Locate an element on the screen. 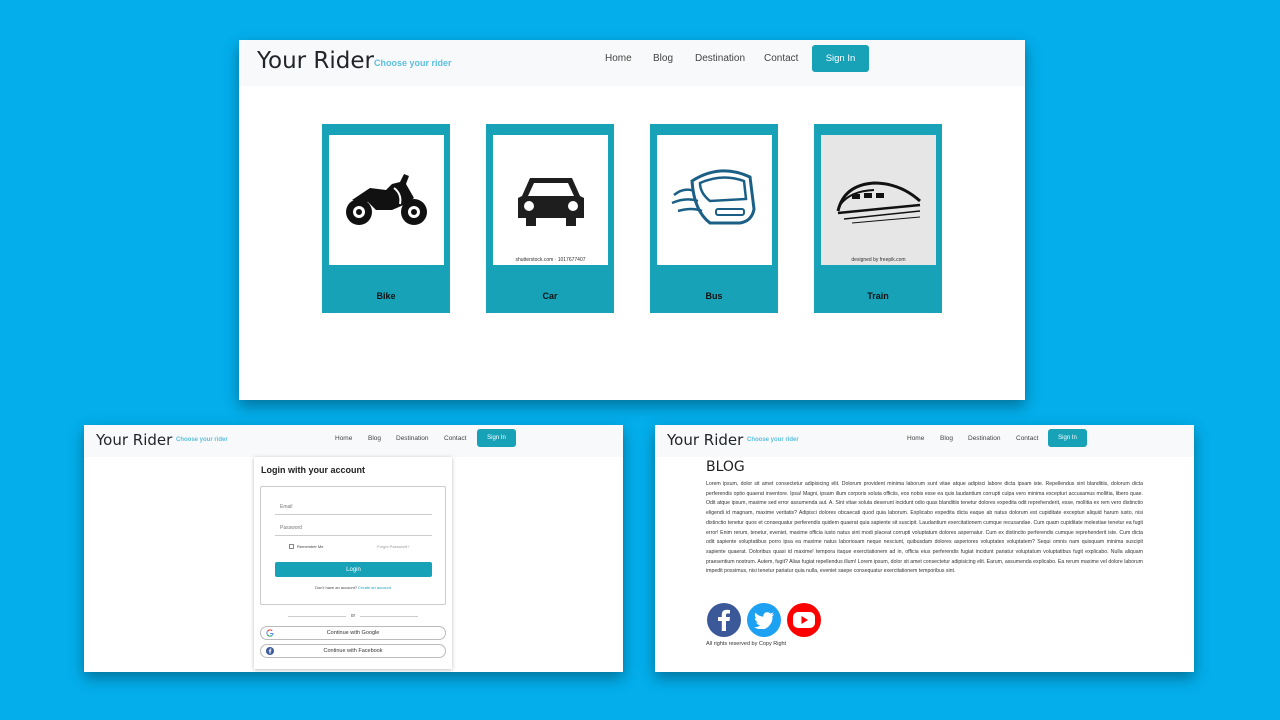  vehicle-label: Bike is located at coordinates (386, 296).